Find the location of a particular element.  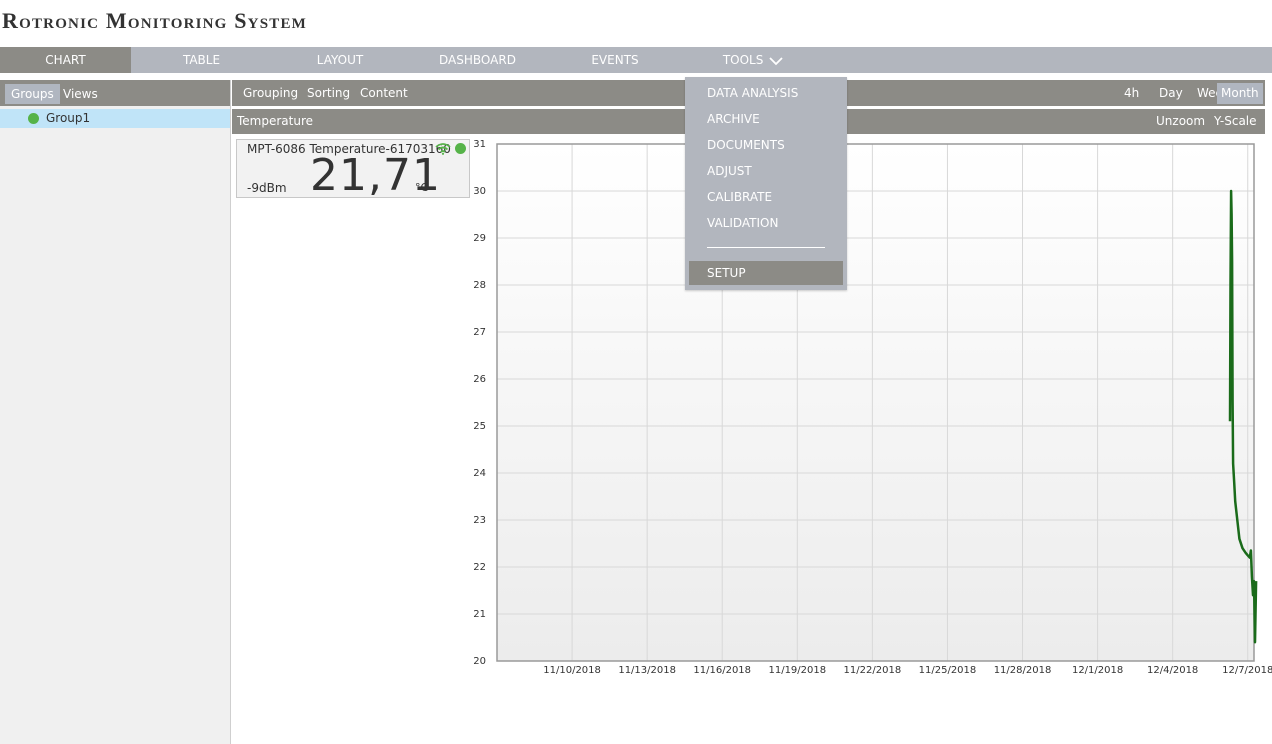

nav-tab-events: EVENTS is located at coordinates (615, 60).